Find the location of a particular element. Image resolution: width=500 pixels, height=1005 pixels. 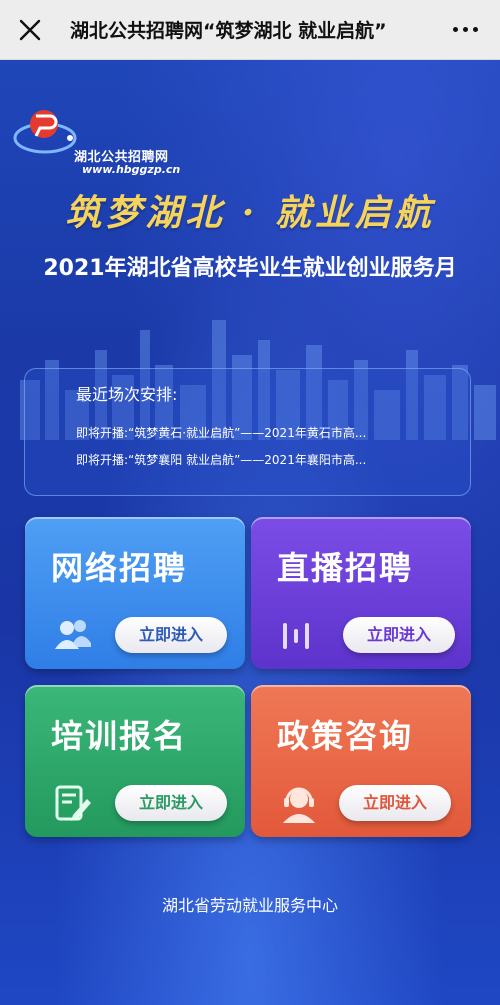

notice-heading: 最近场次安排: is located at coordinates (127, 394).